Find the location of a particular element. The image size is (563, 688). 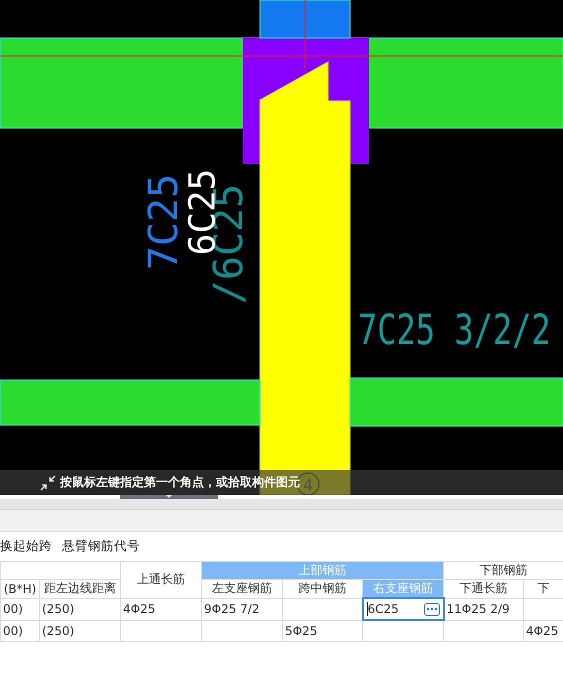

more-icon is located at coordinates (432, 609).